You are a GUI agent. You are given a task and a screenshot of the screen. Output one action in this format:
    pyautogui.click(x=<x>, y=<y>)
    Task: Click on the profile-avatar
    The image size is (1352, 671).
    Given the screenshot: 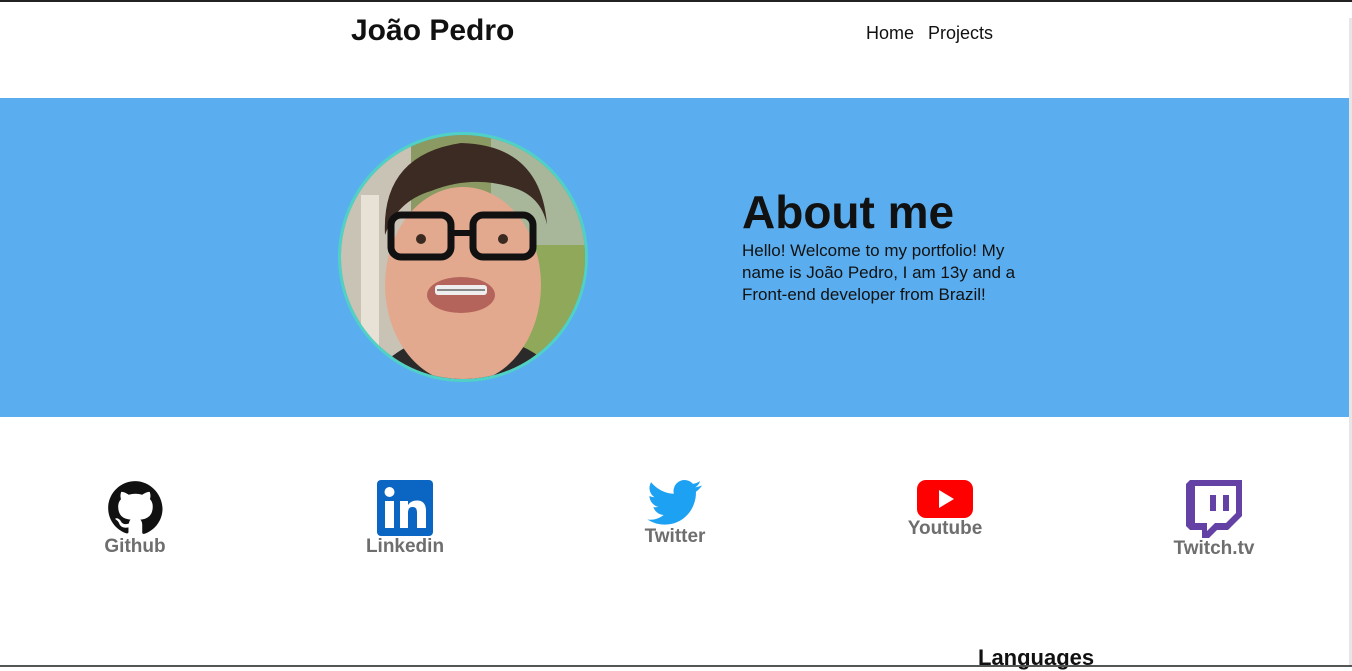 What is the action you would take?
    pyautogui.click(x=463, y=257)
    